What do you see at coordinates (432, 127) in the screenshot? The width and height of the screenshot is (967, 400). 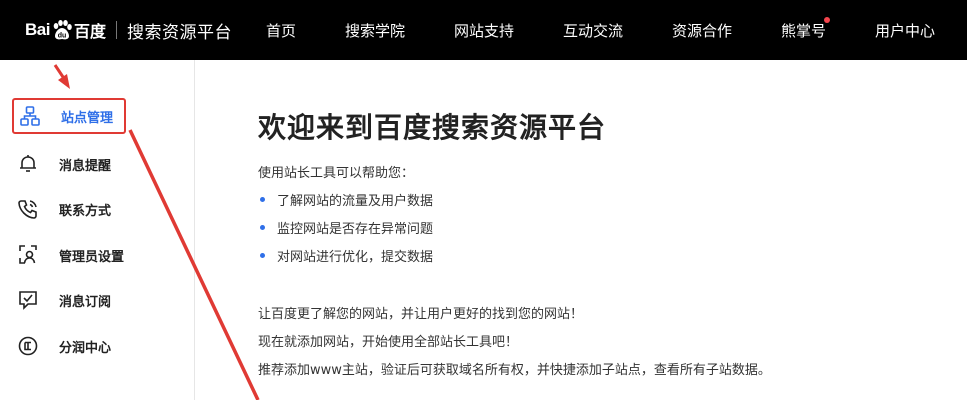 I see `page-title: 欢迎来到百度搜索资源平台` at bounding box center [432, 127].